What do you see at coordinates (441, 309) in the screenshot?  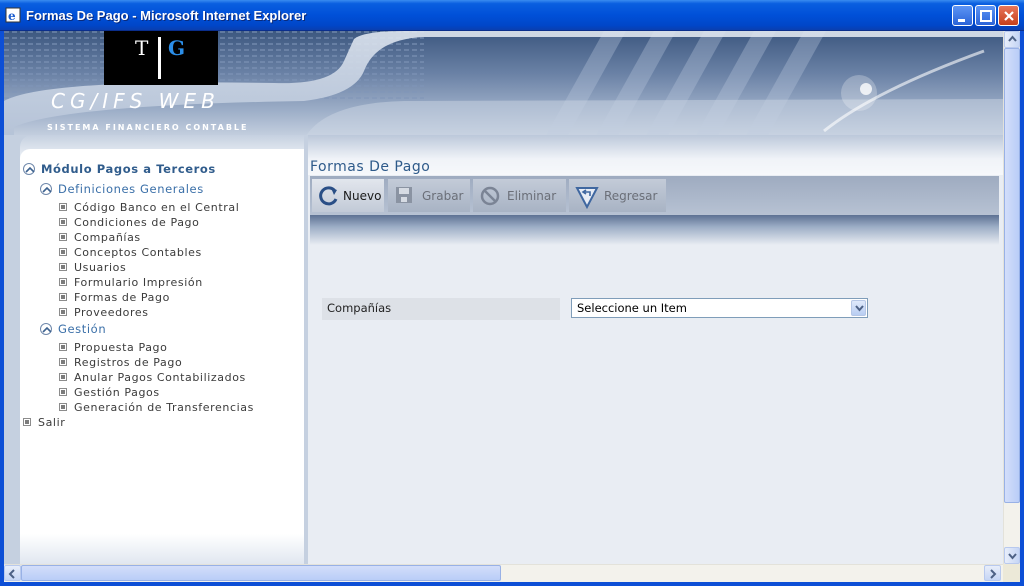 I see `form-label-cell: Compañías` at bounding box center [441, 309].